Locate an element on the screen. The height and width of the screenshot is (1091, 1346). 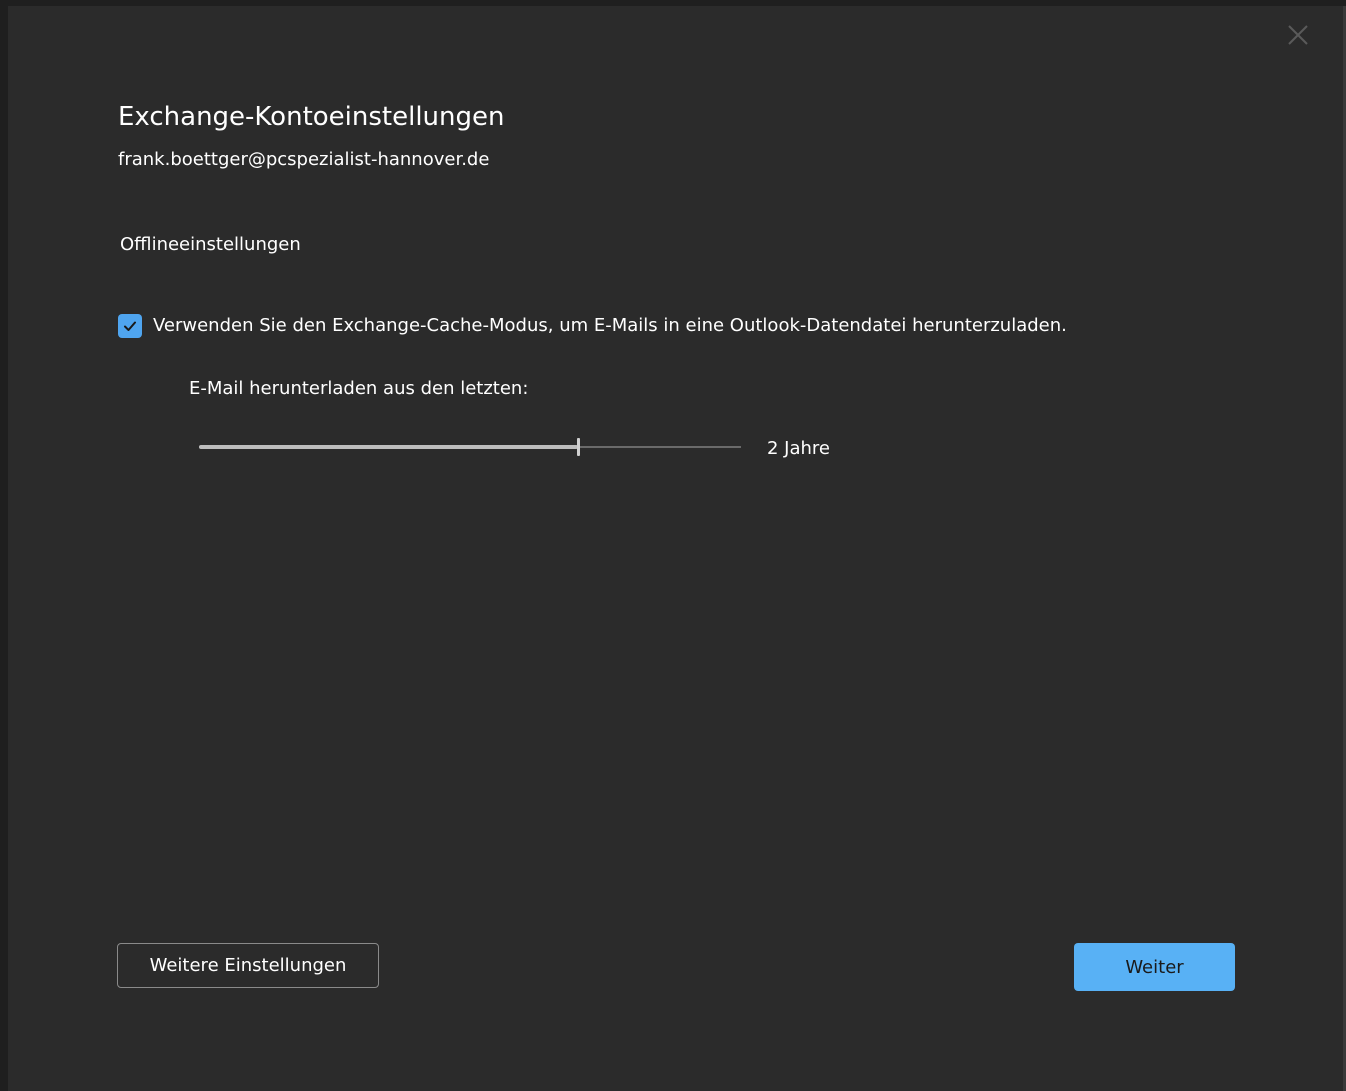
offline-settings-heading: Offlineeinstellungen is located at coordinates (210, 244).